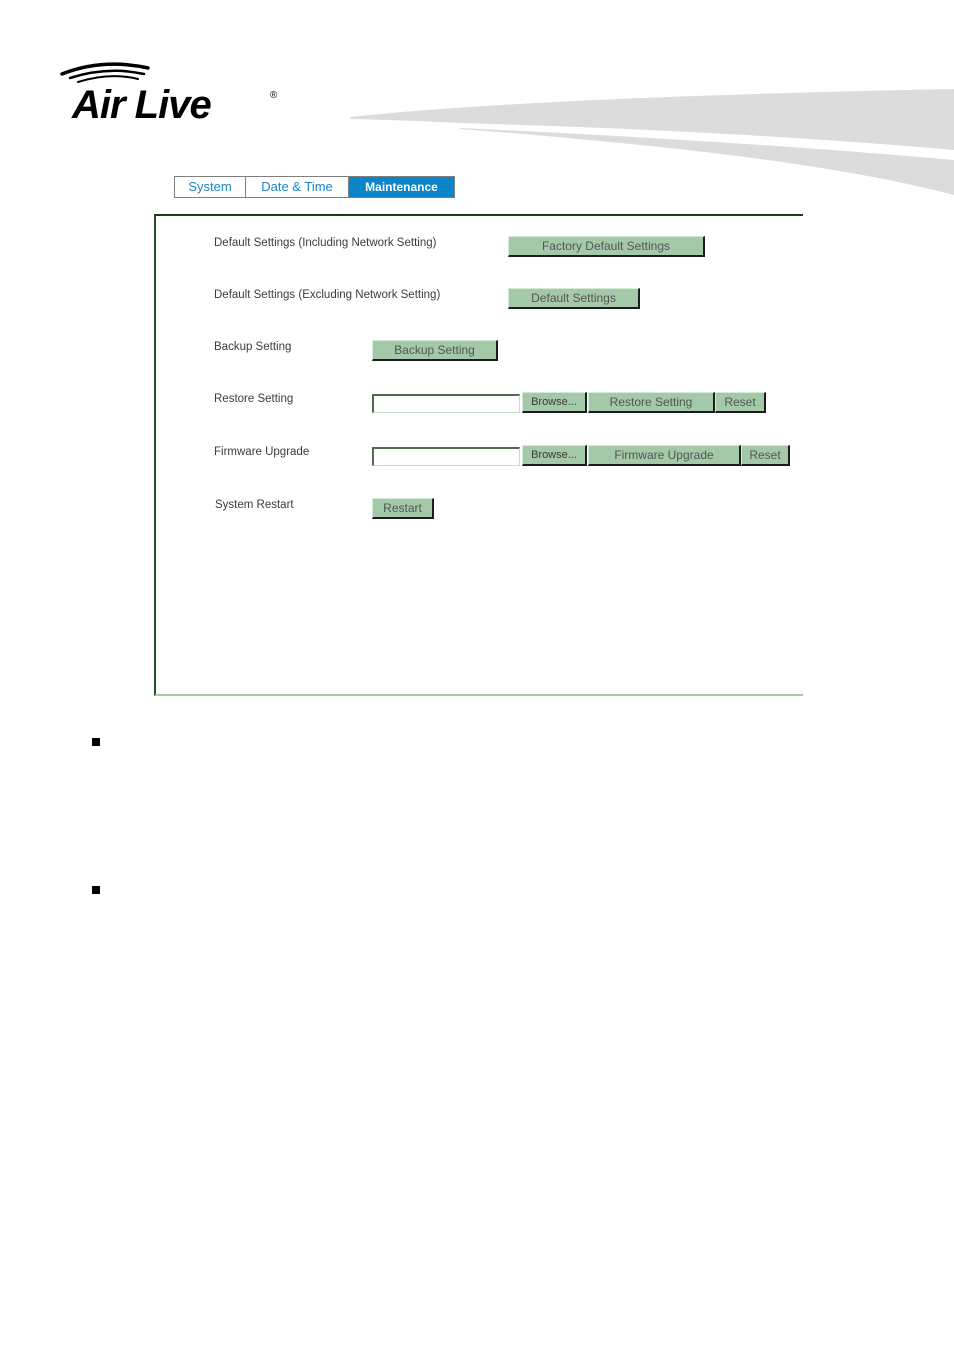 Image resolution: width=954 pixels, height=1350 pixels. Describe the element at coordinates (274, 95) in the screenshot. I see `registered-mark: ®` at that location.